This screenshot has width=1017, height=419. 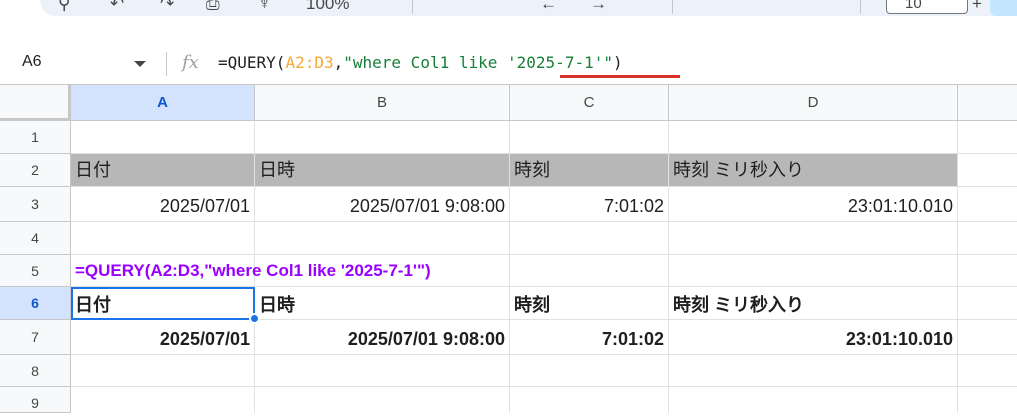 What do you see at coordinates (382, 337) in the screenshot?
I see `cell-b7: 2025/07/01 9:08:00` at bounding box center [382, 337].